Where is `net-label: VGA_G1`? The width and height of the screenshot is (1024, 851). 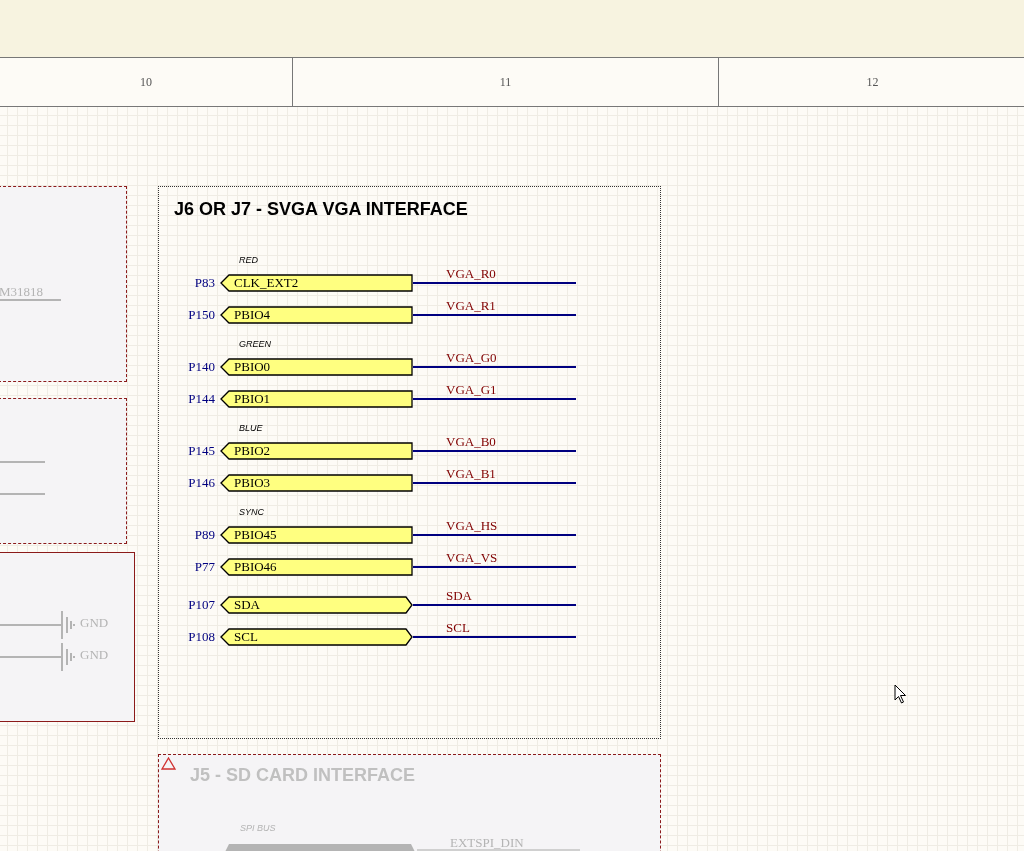
net-label: VGA_G1 is located at coordinates (471, 390).